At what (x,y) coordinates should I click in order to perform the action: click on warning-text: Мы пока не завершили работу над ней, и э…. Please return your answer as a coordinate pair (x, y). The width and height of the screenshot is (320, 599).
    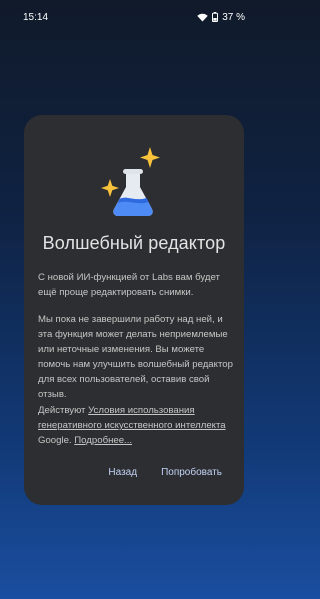
    Looking at the image, I should click on (135, 357).